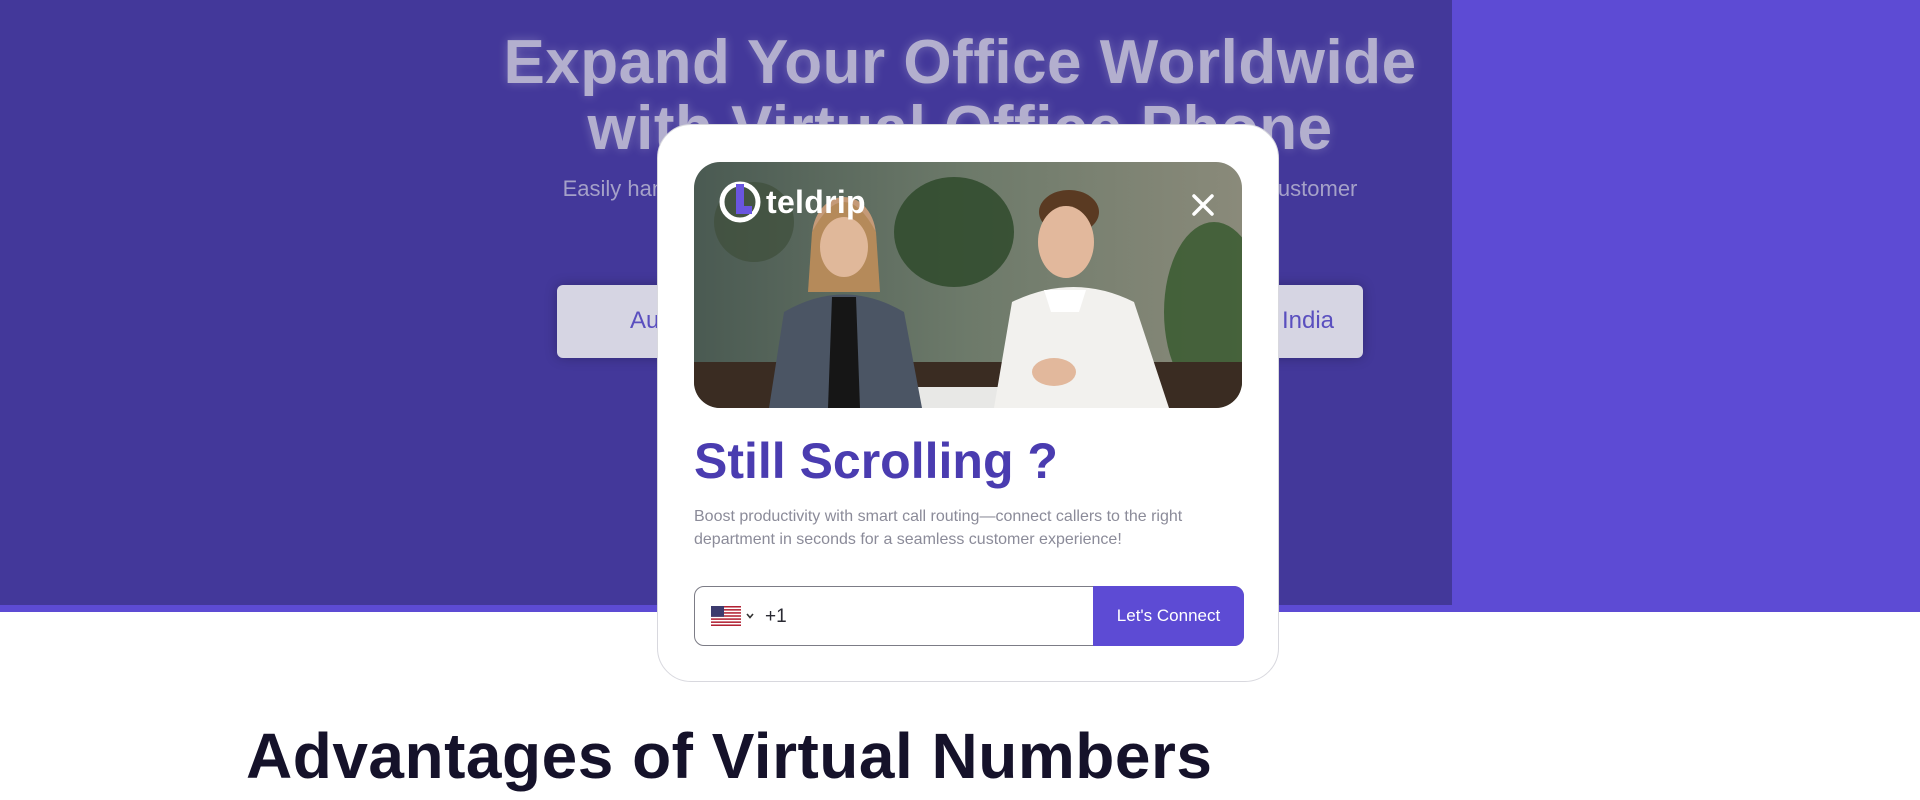 The image size is (1920, 800). I want to click on chevron-down-icon, so click(750, 616).